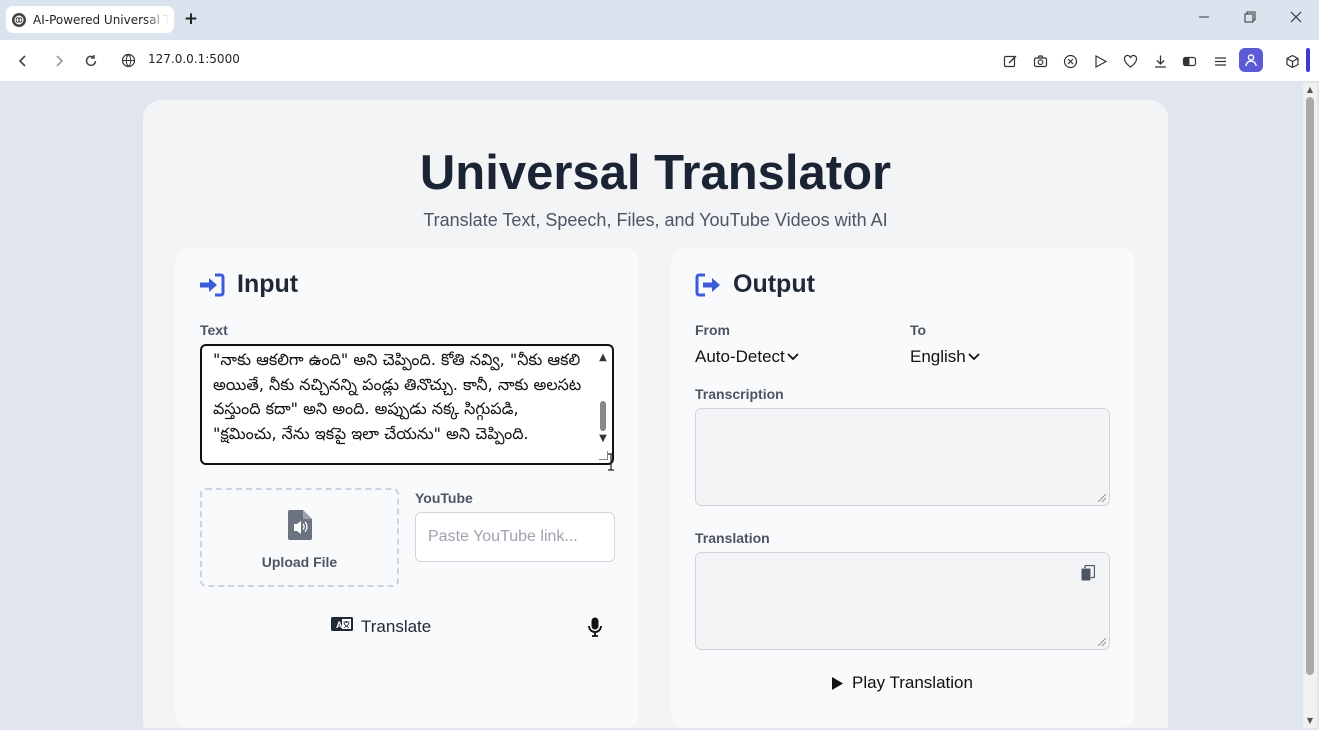 The image size is (1319, 730). I want to click on youtube-label: YouTube, so click(444, 498).